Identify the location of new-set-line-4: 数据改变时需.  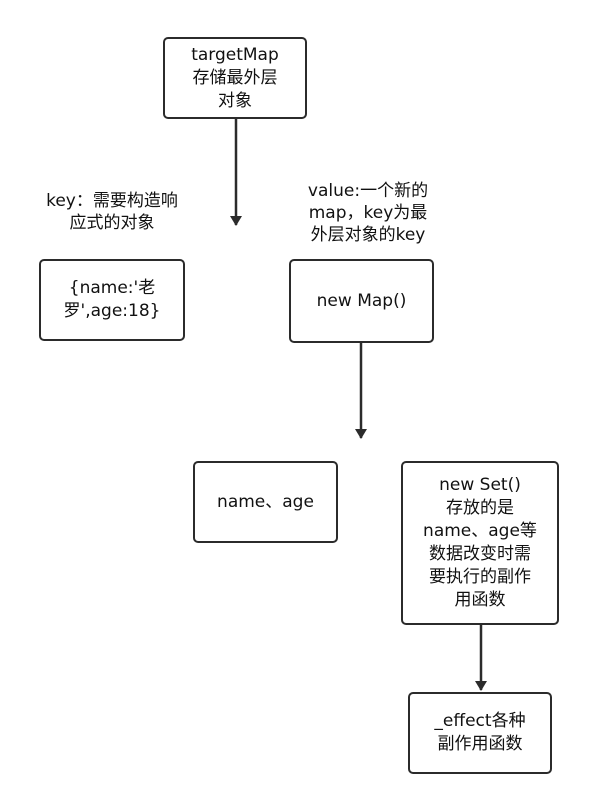
(480, 554).